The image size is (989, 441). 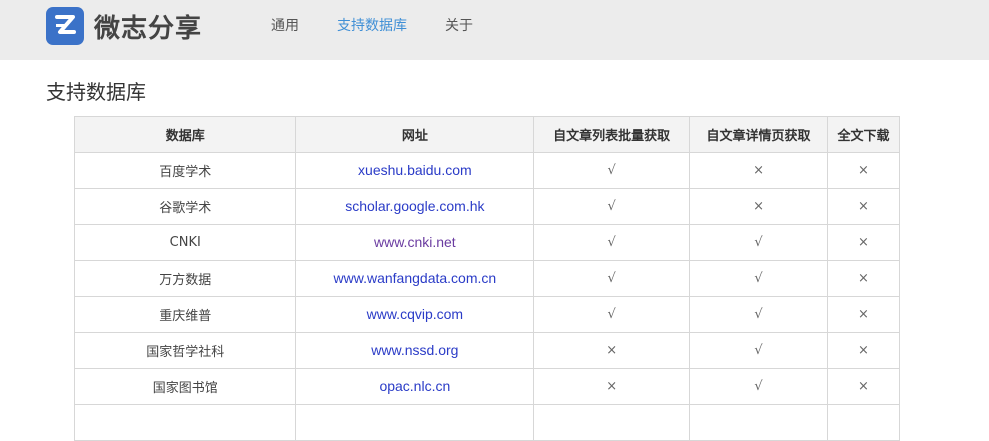 What do you see at coordinates (185, 314) in the screenshot?
I see `database-name: 重庆维普` at bounding box center [185, 314].